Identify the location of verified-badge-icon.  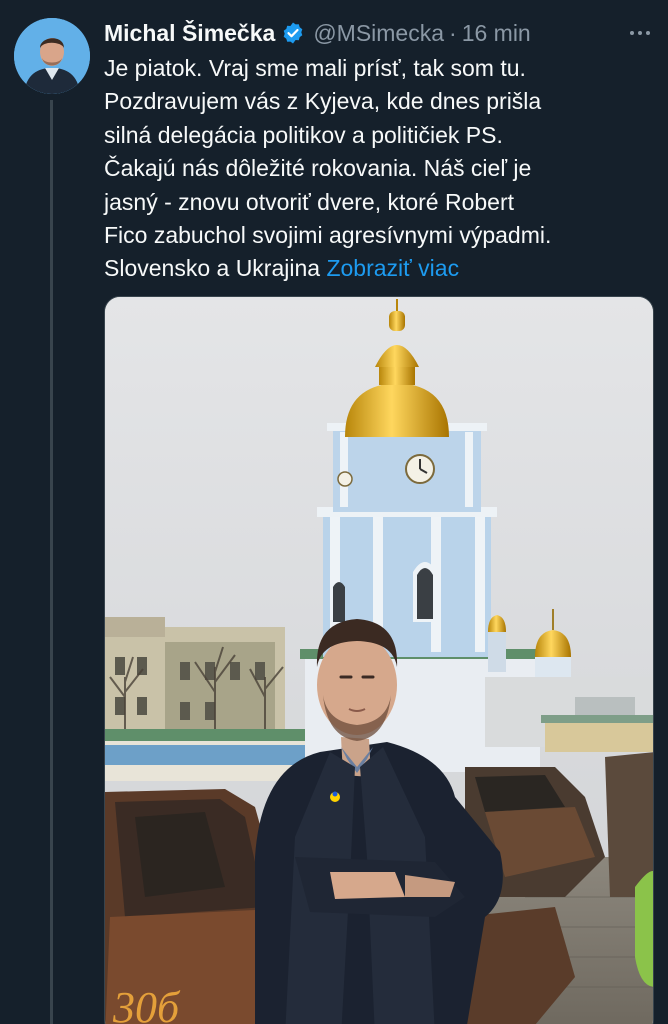
(293, 33).